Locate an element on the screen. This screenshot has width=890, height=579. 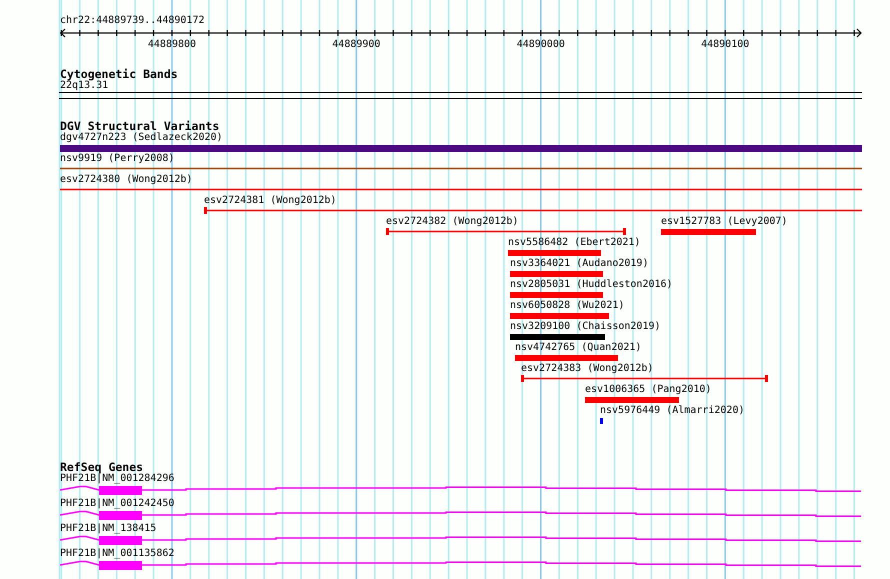
variant-label: nsv5586482 (Ebert2021) is located at coordinates (574, 243).